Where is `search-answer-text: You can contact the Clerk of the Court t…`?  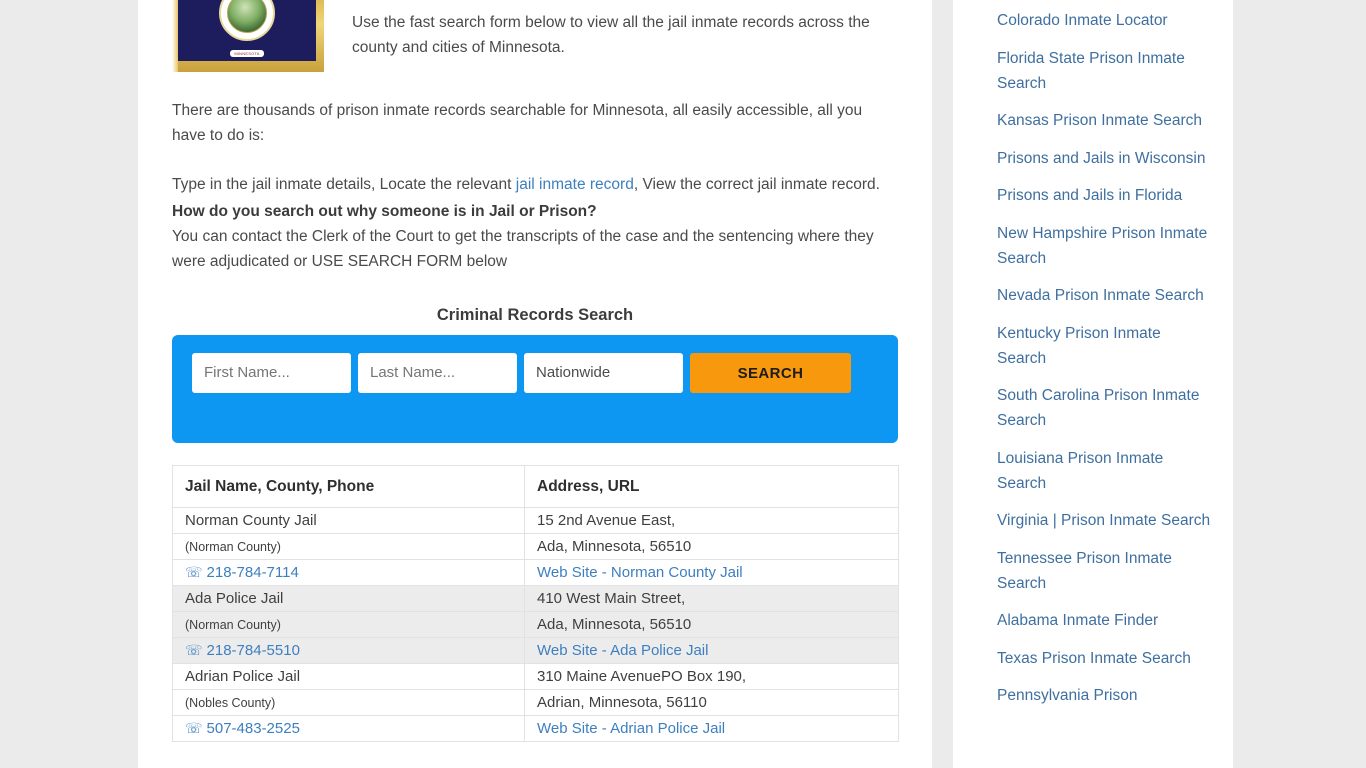
search-answer-text: You can contact the Clerk of the Court t… is located at coordinates (523, 249).